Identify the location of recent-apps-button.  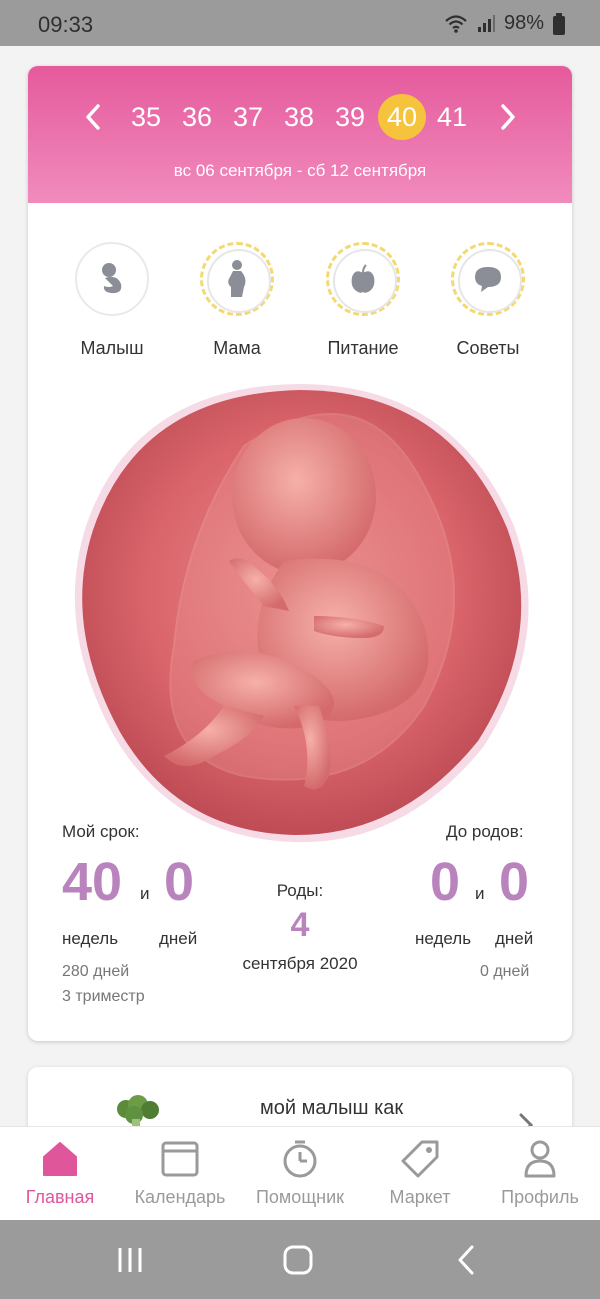
(130, 1260).